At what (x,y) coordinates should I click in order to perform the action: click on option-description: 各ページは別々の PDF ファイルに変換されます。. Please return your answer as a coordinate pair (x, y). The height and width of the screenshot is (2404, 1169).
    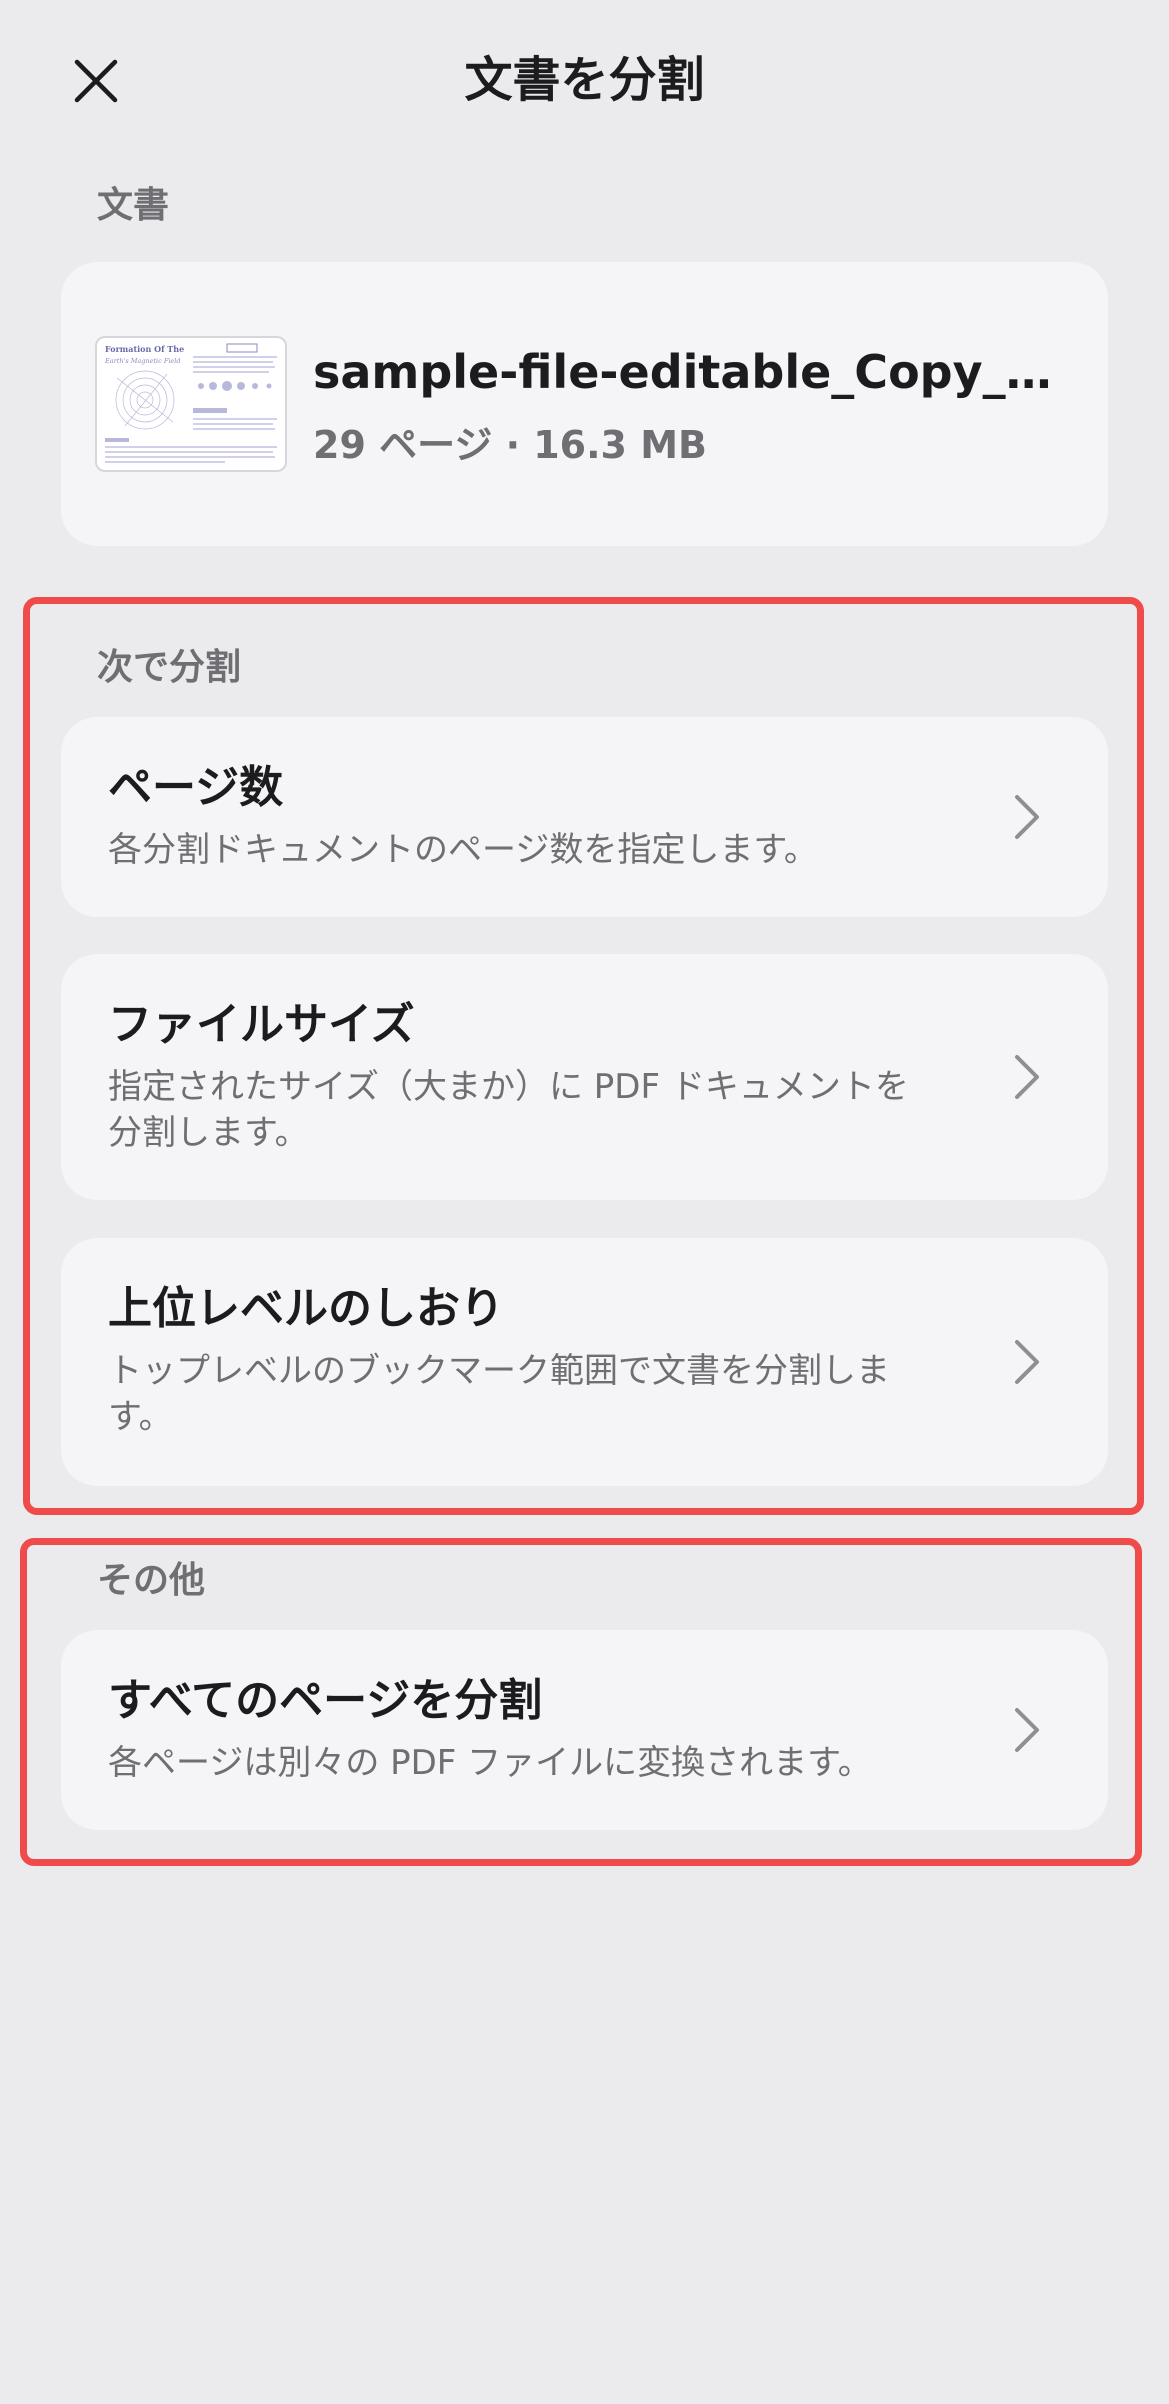
    Looking at the image, I should click on (490, 1763).